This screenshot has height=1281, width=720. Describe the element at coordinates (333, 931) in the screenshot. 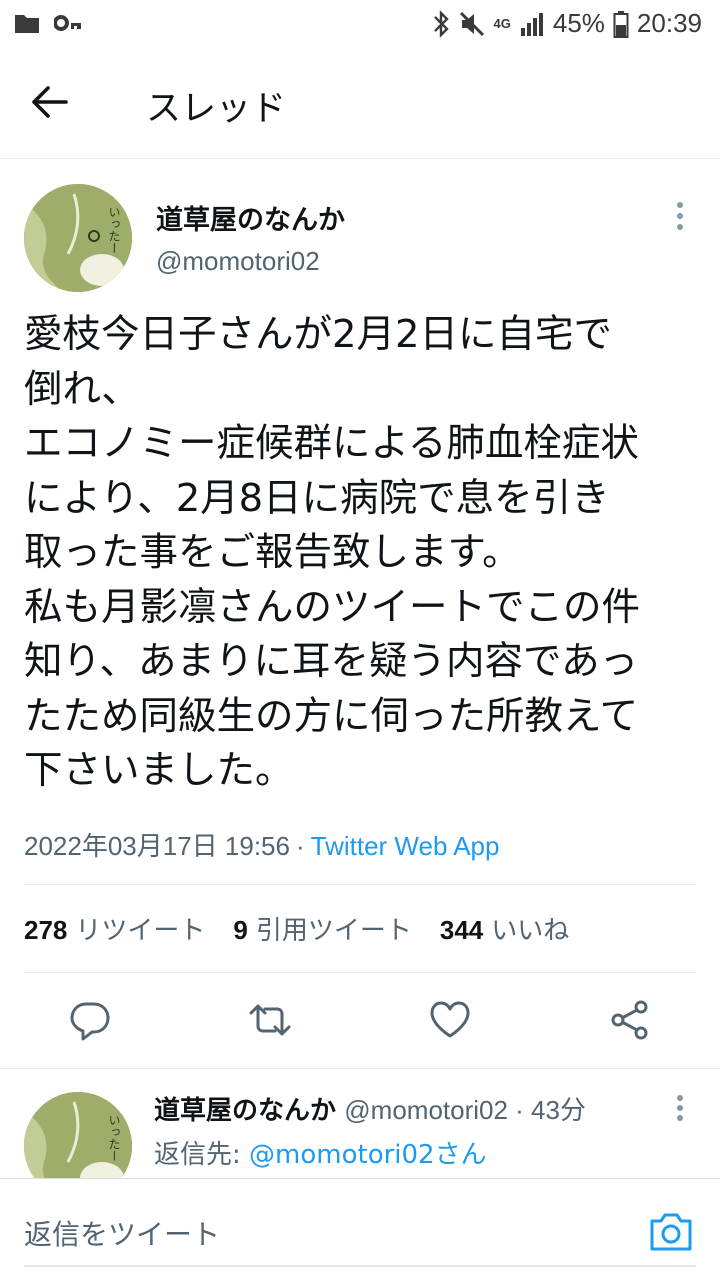

I see `quotes-label: 引用ツイート` at that location.